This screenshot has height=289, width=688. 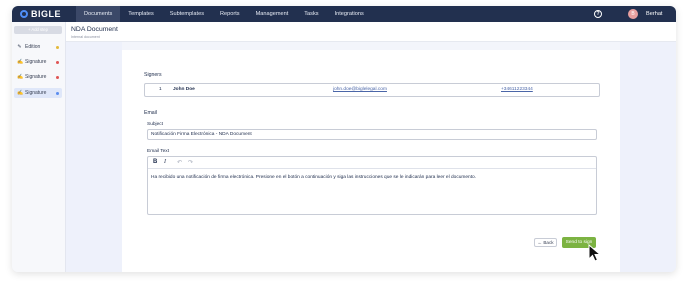 I want to click on italic-icon: I, so click(x=165, y=162).